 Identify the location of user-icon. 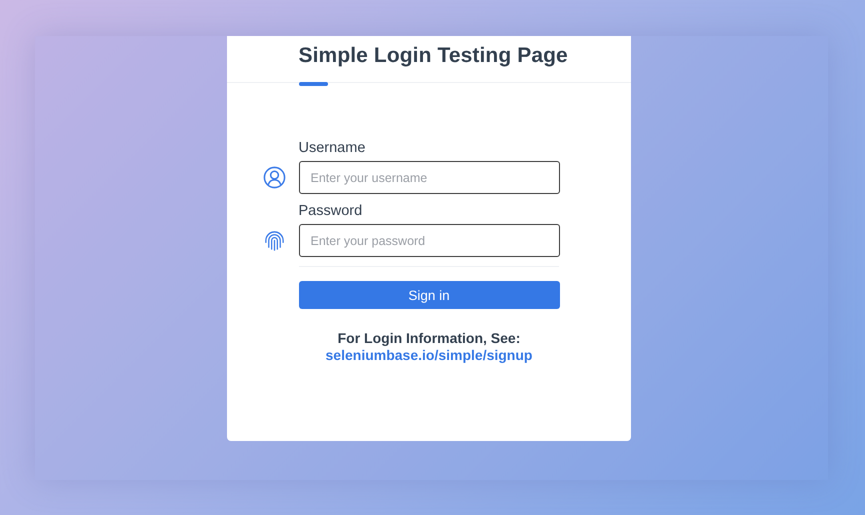
(274, 177).